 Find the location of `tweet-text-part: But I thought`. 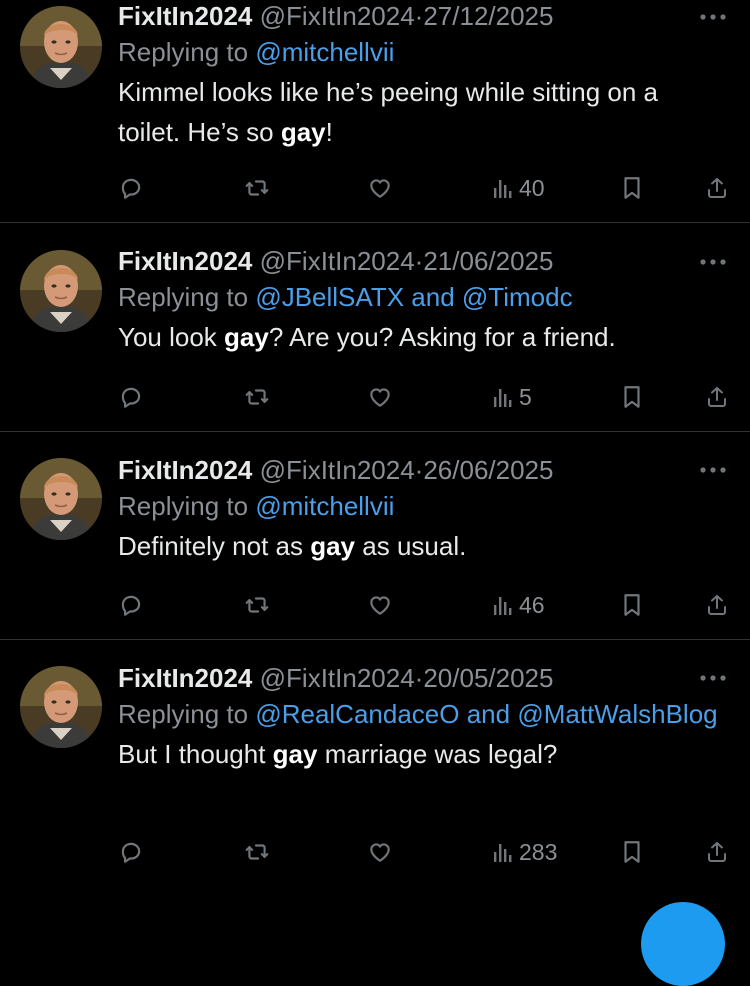

tweet-text-part: But I thought is located at coordinates (195, 754).